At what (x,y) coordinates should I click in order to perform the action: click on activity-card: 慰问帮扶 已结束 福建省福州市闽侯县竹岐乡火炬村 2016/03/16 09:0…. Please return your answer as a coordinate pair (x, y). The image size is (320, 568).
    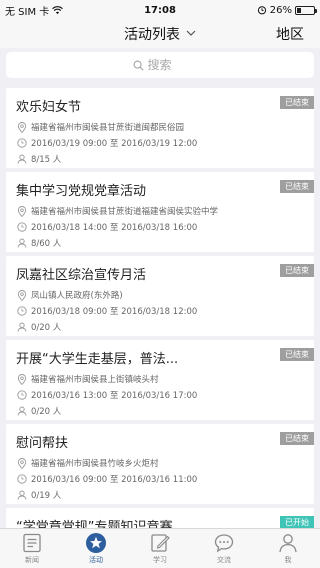
    Looking at the image, I should click on (160, 464).